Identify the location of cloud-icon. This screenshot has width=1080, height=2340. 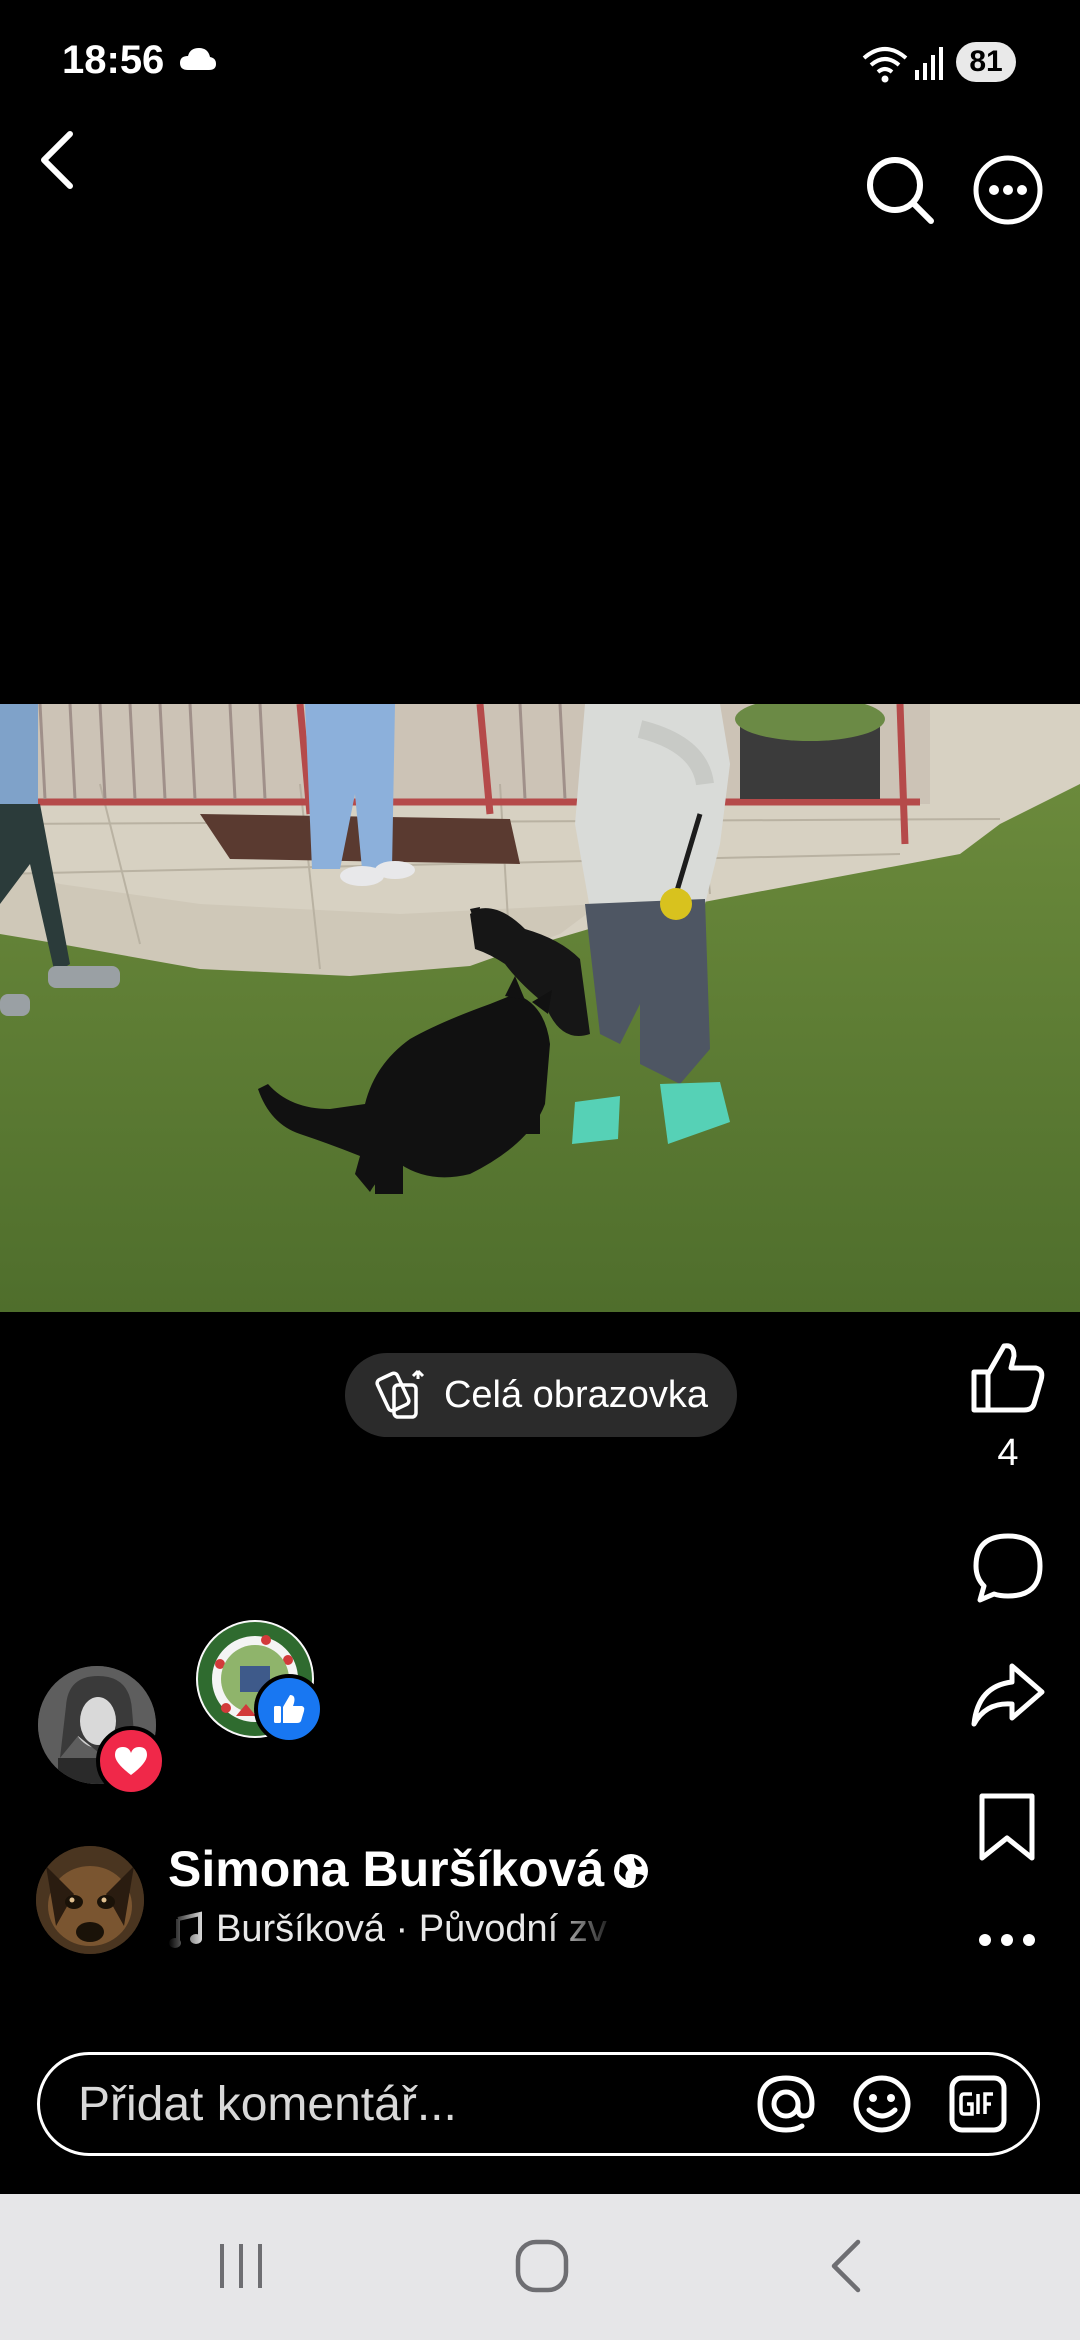
(198, 59).